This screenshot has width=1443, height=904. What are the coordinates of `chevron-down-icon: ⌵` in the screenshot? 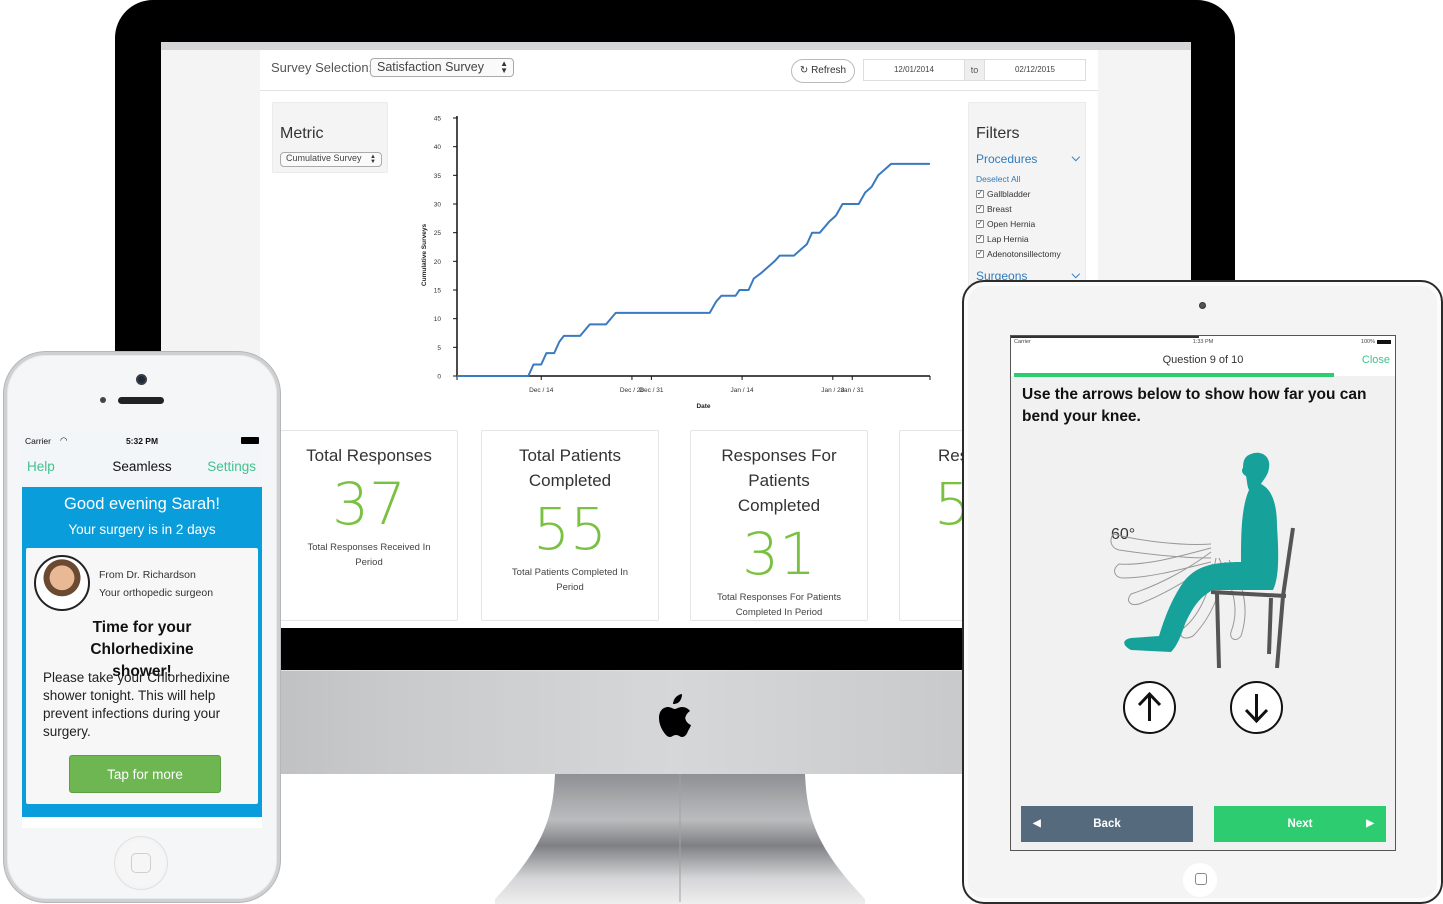 It's located at (1075, 158).